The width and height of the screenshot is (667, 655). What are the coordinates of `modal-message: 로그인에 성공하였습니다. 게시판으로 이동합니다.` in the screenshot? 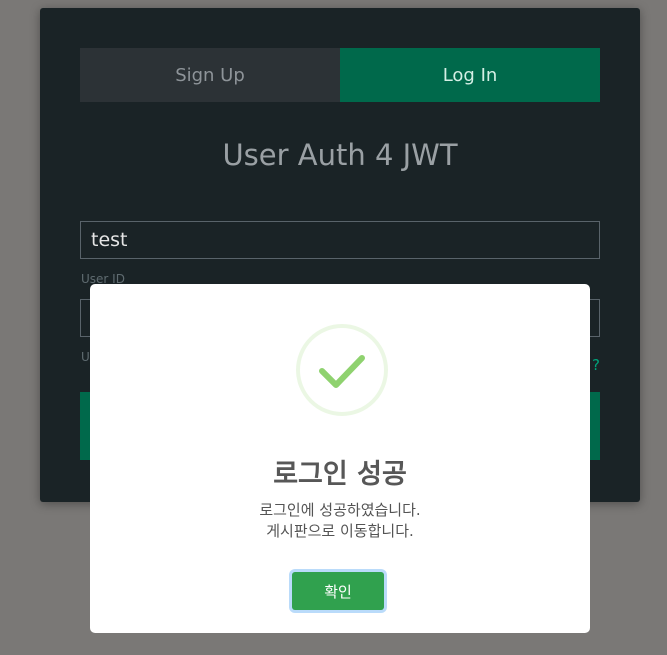 It's located at (340, 521).